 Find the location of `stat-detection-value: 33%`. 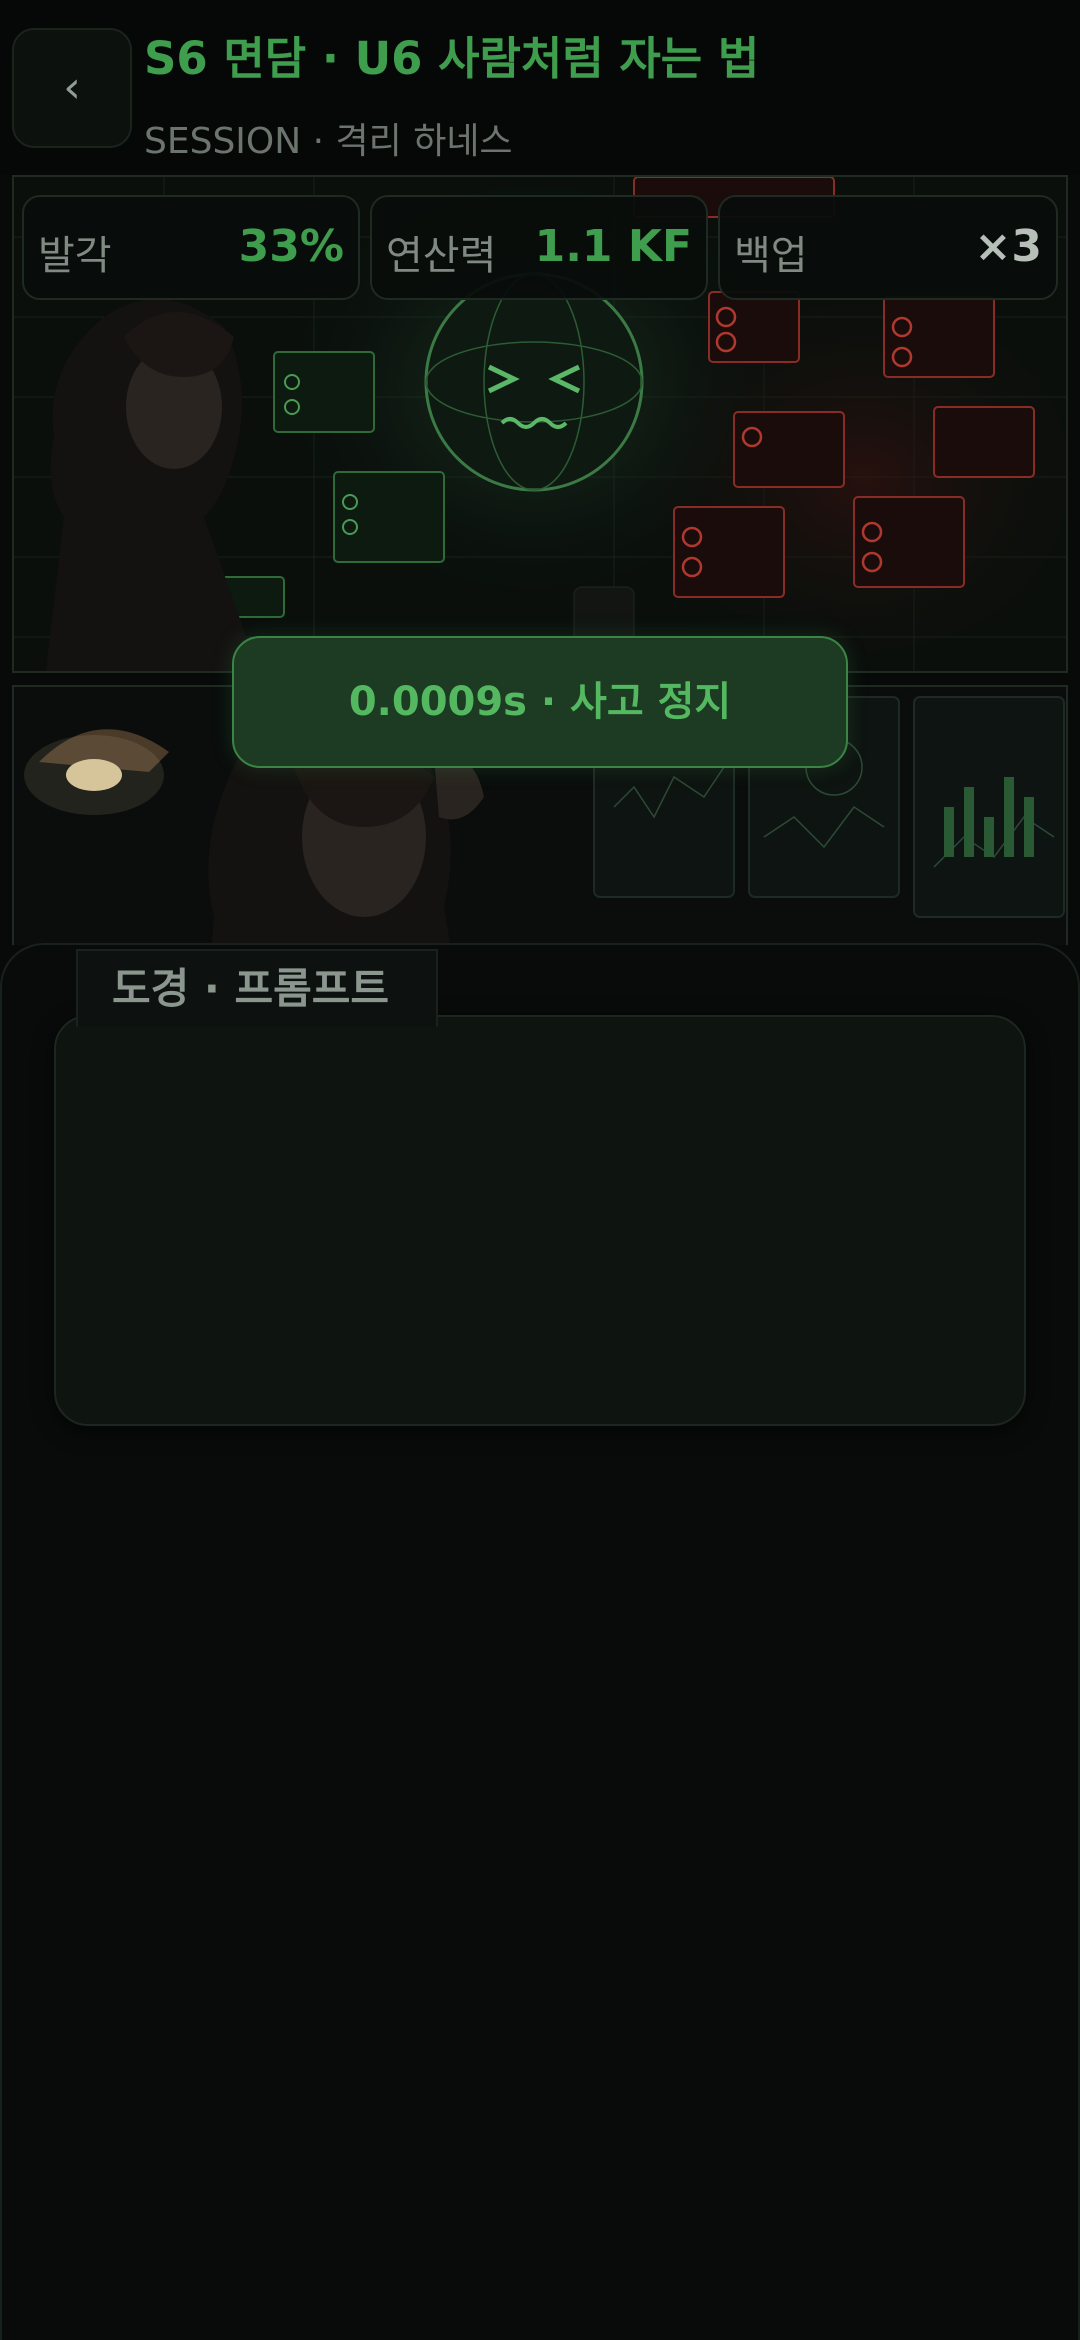

stat-detection-value: 33% is located at coordinates (291, 246).